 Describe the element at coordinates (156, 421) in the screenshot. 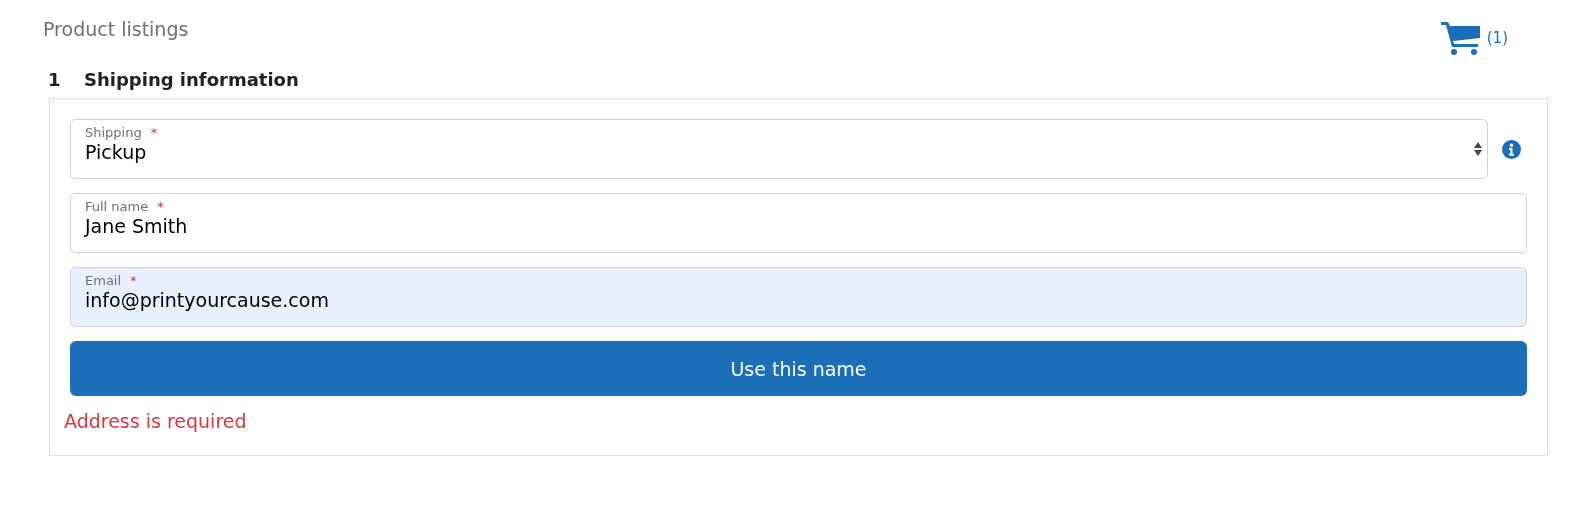

I see `error-message: Address is required` at that location.